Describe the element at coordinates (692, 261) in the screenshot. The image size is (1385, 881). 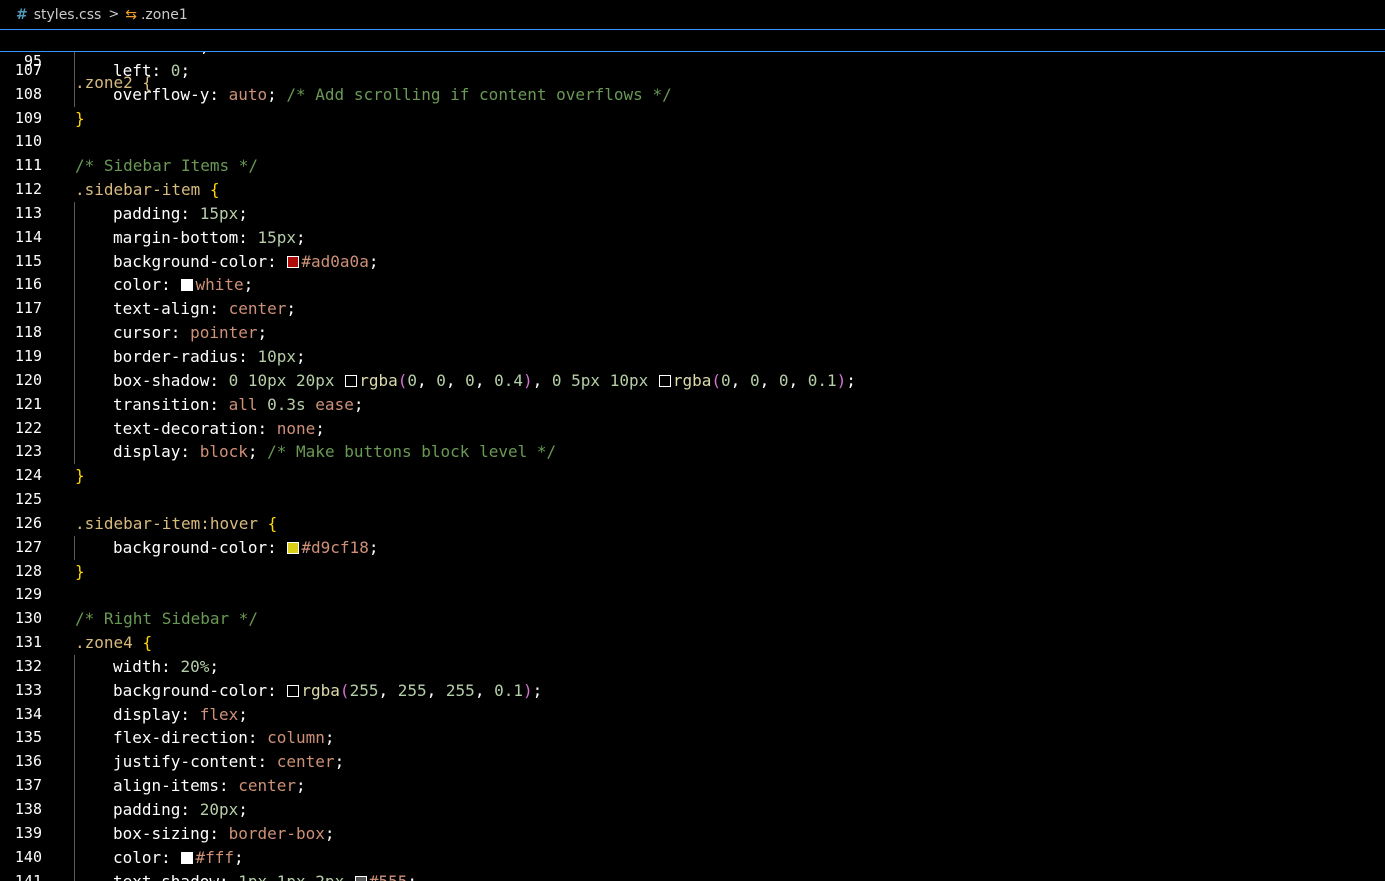
I see `code-line: 115 background-color: #ad0a0a;` at that location.